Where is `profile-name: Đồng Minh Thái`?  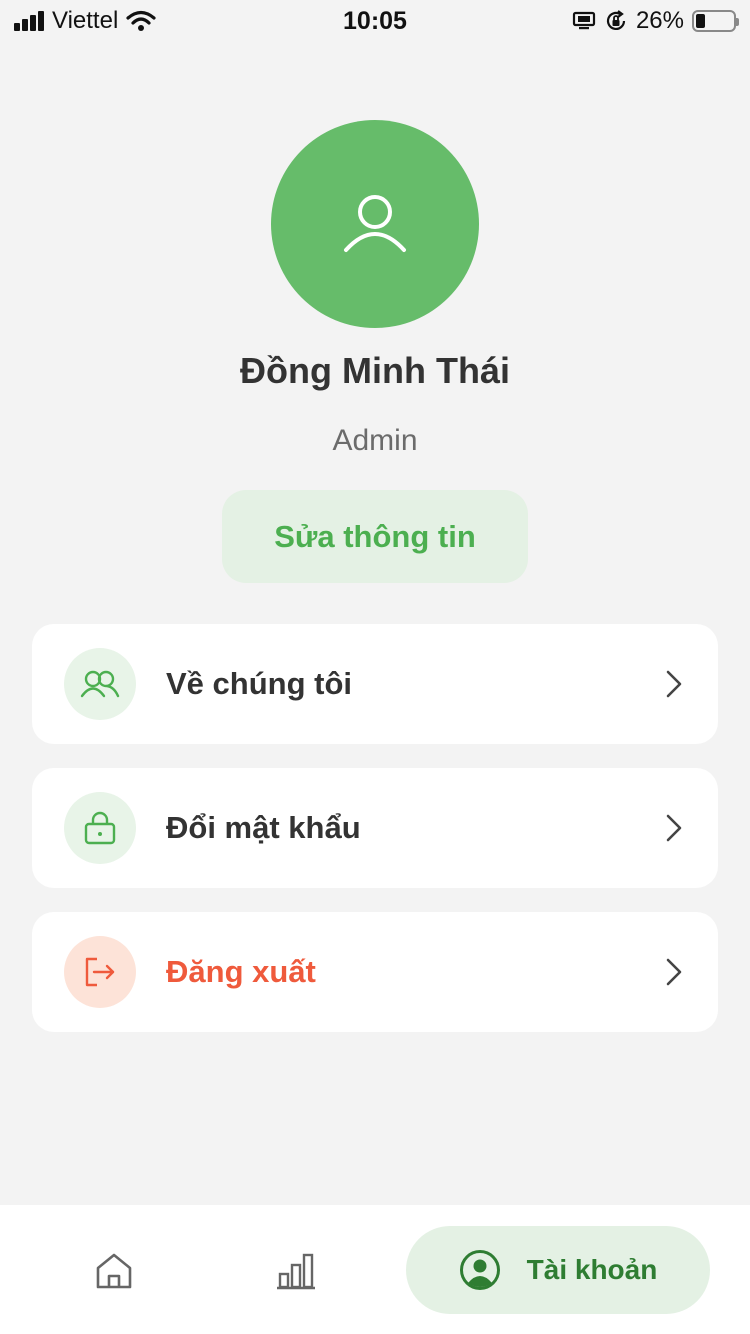 profile-name: Đồng Minh Thái is located at coordinates (375, 370).